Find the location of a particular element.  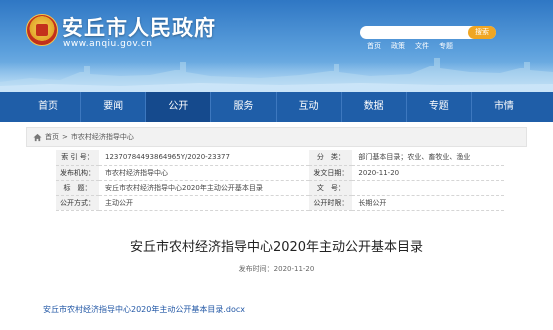

search-button: 搜索 is located at coordinates (482, 32).